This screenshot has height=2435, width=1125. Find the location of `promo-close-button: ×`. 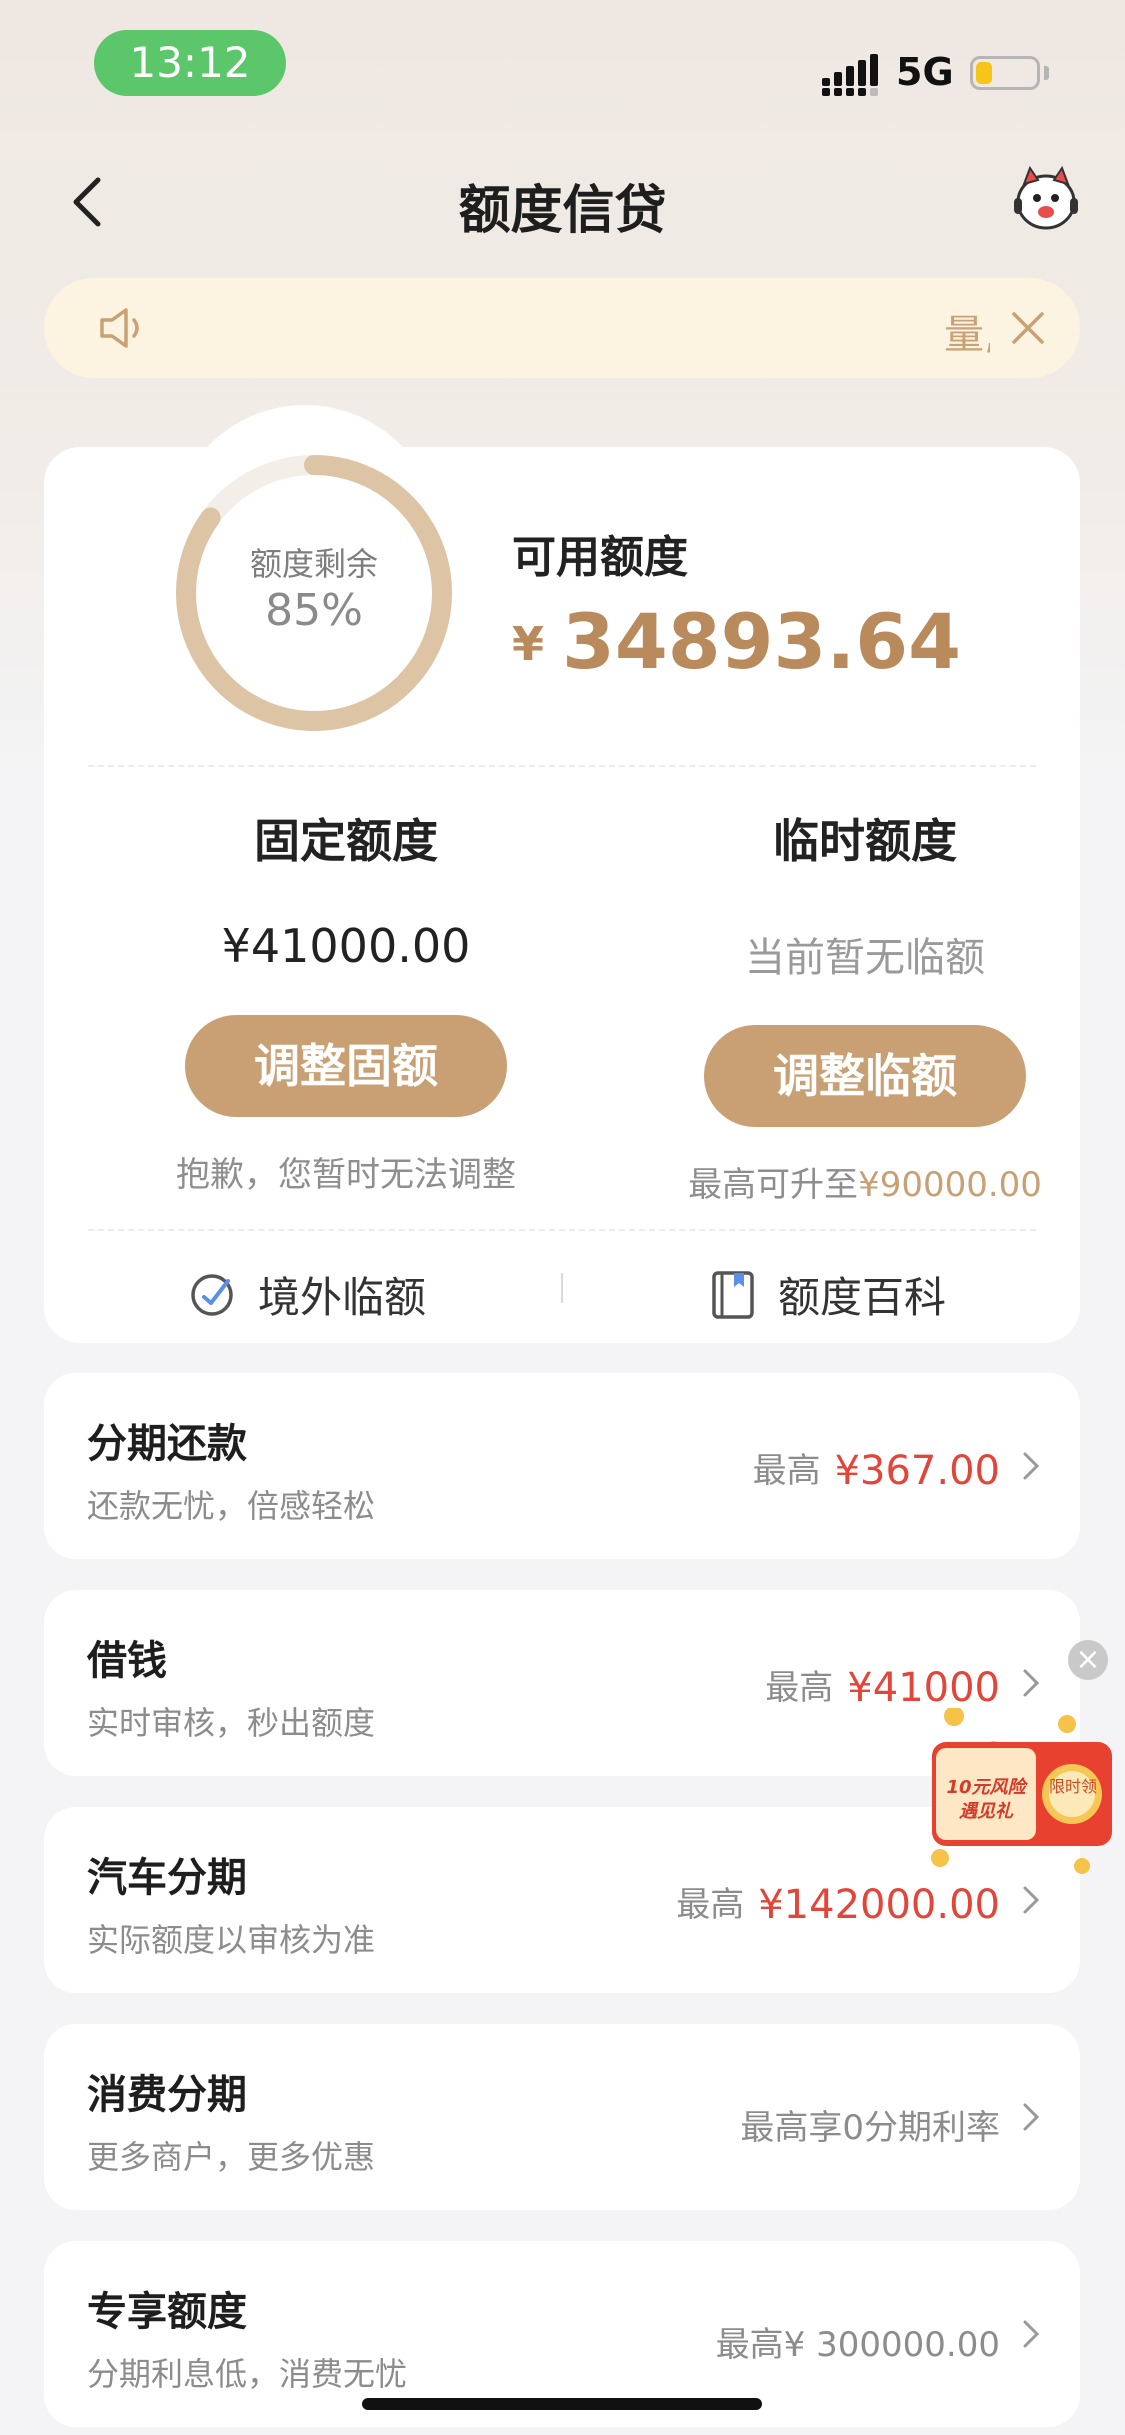

promo-close-button: × is located at coordinates (1088, 1660).